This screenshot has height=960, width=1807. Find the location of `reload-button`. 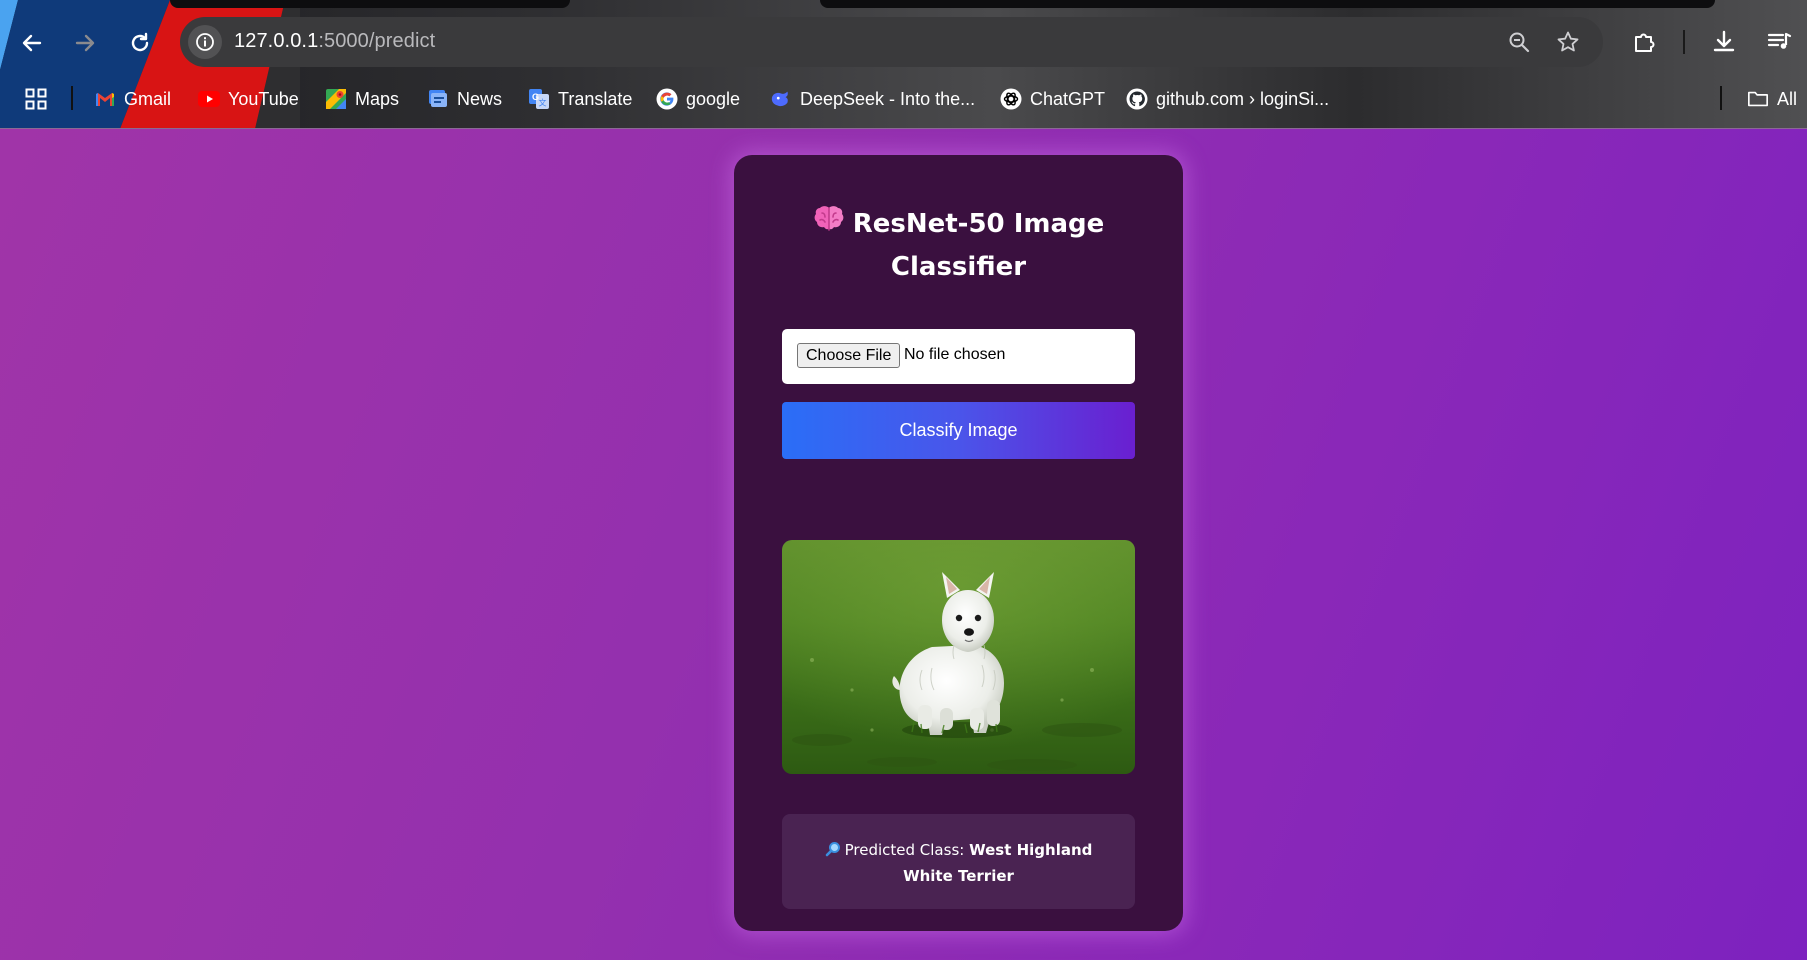

reload-button is located at coordinates (140, 43).